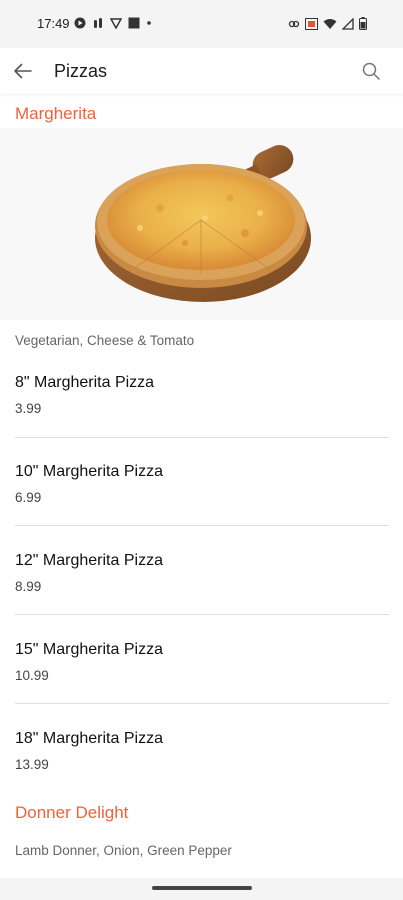  I want to click on arrow-left-icon, so click(23, 71).